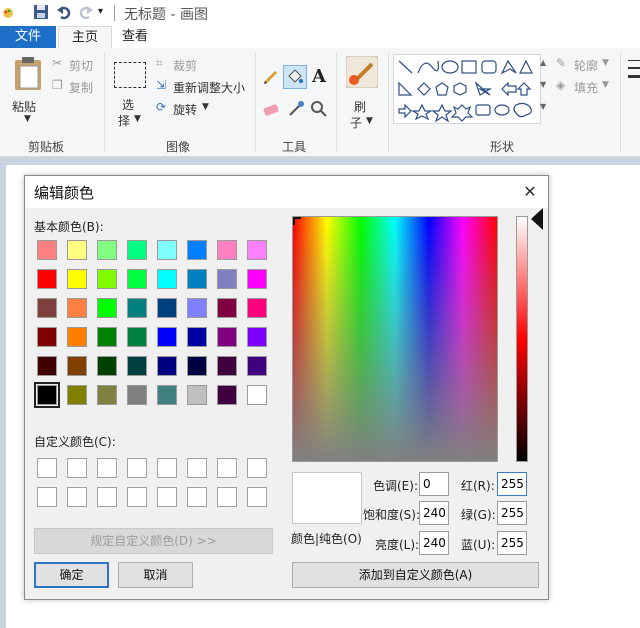  Describe the element at coordinates (297, 221) in the screenshot. I see `spectrum-crosshair-icon` at that location.